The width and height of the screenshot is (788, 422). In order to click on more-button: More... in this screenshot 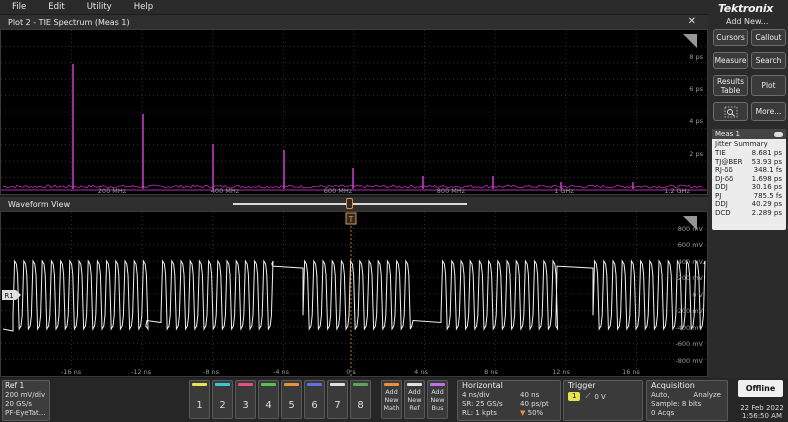, I will do `click(768, 111)`.